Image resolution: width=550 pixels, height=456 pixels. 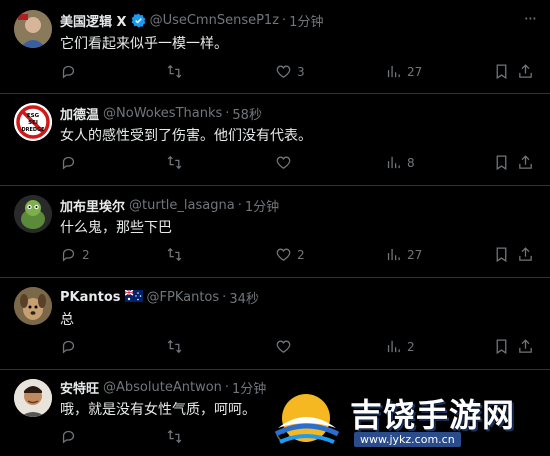 I want to click on display-name: 安特旺, so click(x=79, y=387).